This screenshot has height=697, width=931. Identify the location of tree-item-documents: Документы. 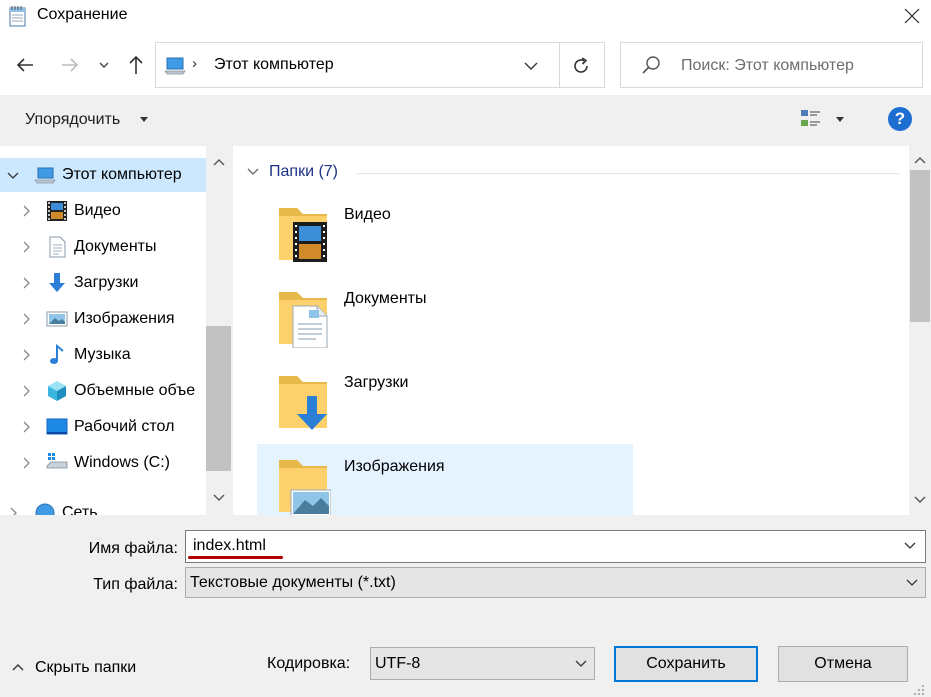
(103, 247).